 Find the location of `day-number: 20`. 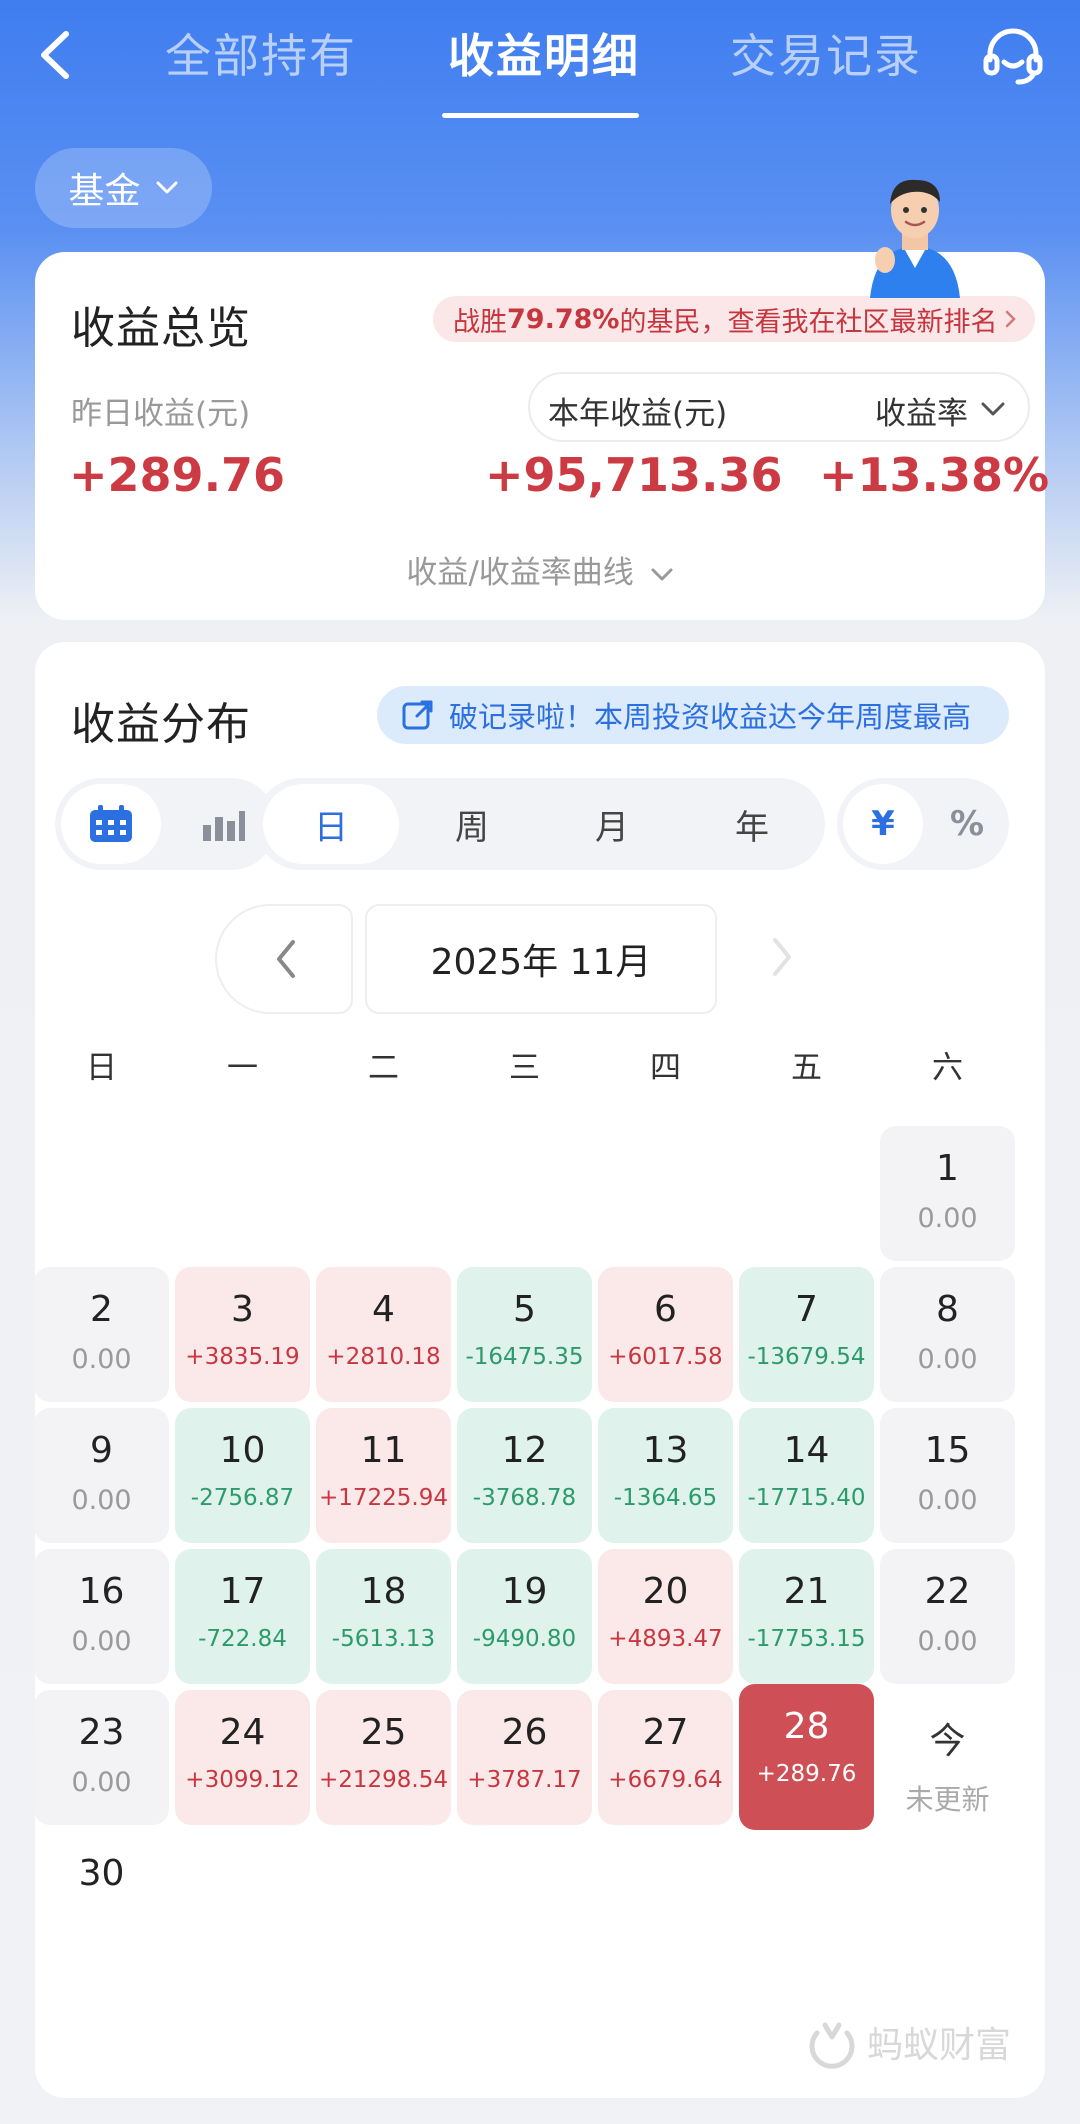

day-number: 20 is located at coordinates (665, 1591).